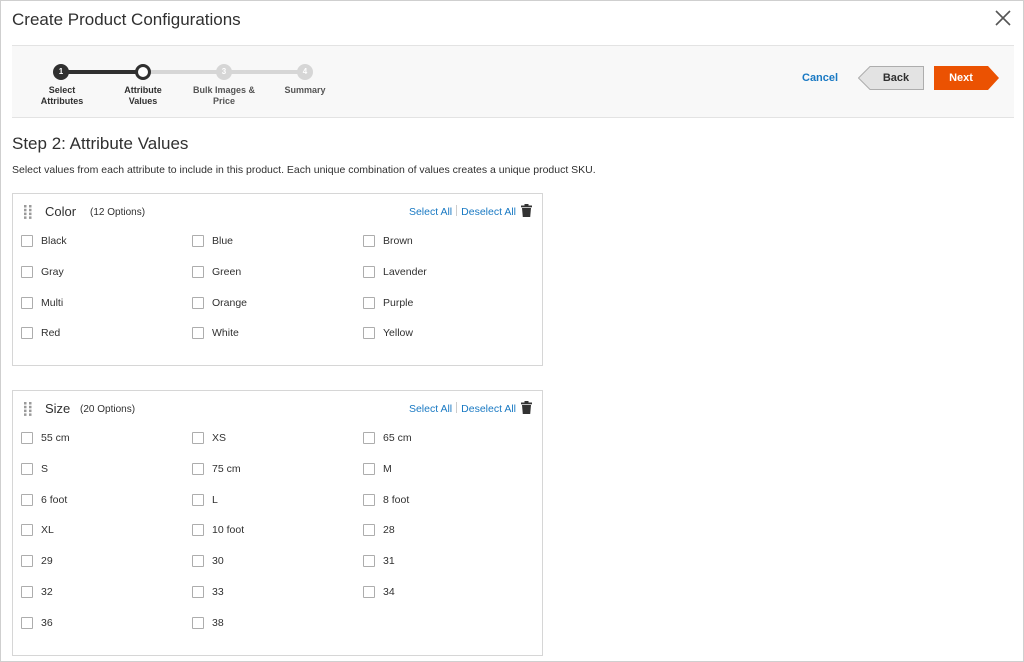 The height and width of the screenshot is (662, 1024). I want to click on step-connector-done, so click(102, 72).